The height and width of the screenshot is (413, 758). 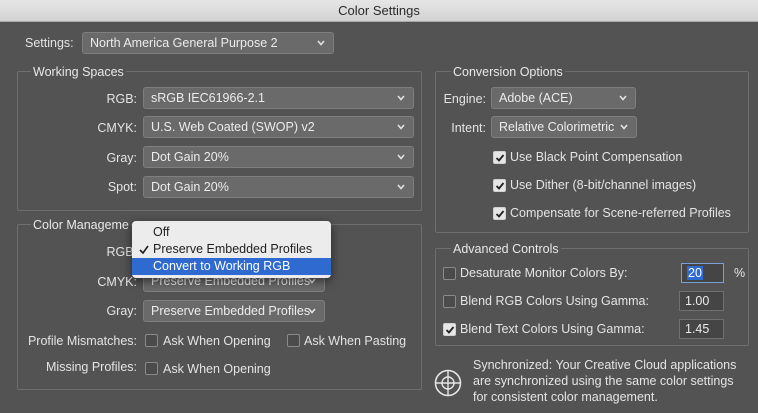 What do you see at coordinates (121, 99) in the screenshot?
I see `rgb-working-label: RGB:` at bounding box center [121, 99].